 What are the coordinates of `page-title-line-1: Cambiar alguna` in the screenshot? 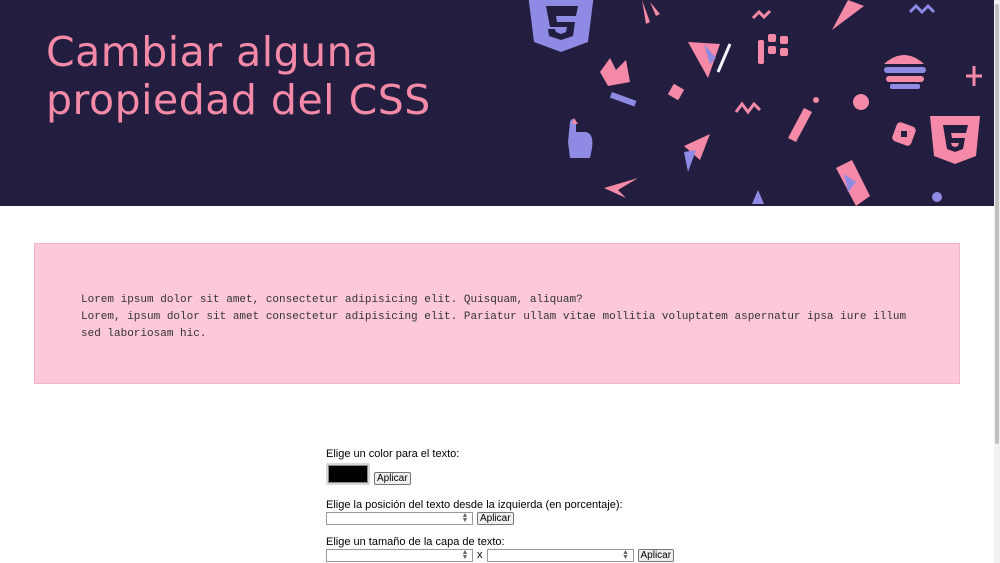 It's located at (212, 52).